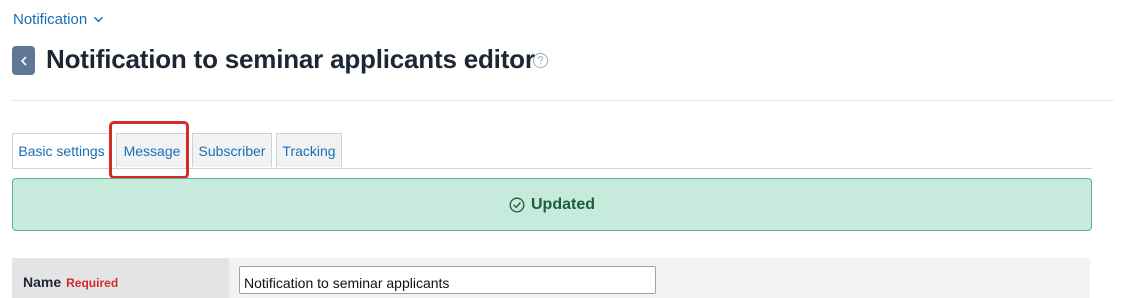  What do you see at coordinates (563, 100) in the screenshot?
I see `header-divider` at bounding box center [563, 100].